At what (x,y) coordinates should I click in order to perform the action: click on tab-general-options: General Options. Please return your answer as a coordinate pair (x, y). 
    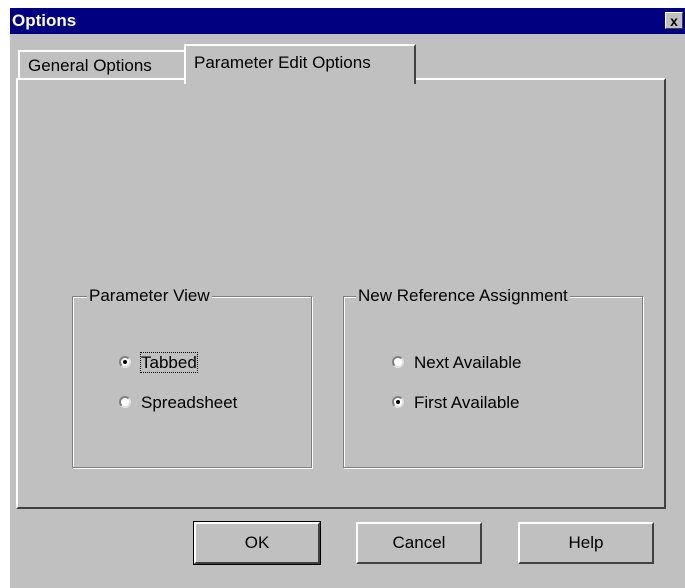
    Looking at the image, I should click on (102, 65).